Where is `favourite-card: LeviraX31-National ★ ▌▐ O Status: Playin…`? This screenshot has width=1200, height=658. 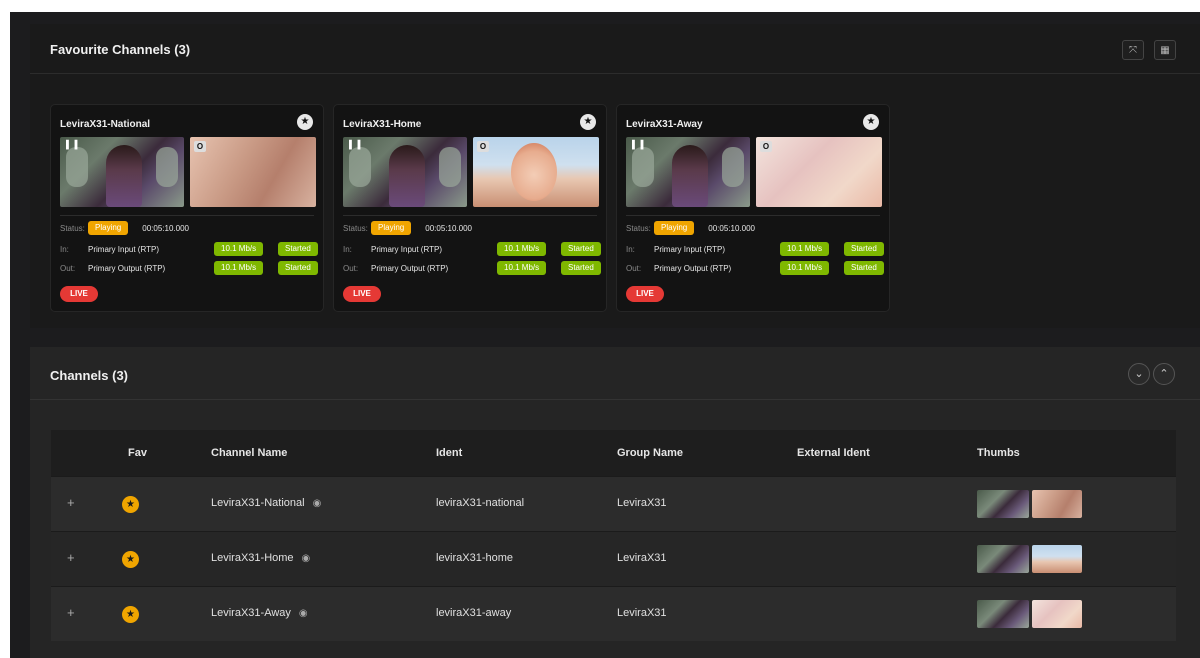
favourite-card: LeviraX31-National ★ ▌▐ O Status: Playin… is located at coordinates (187, 208).